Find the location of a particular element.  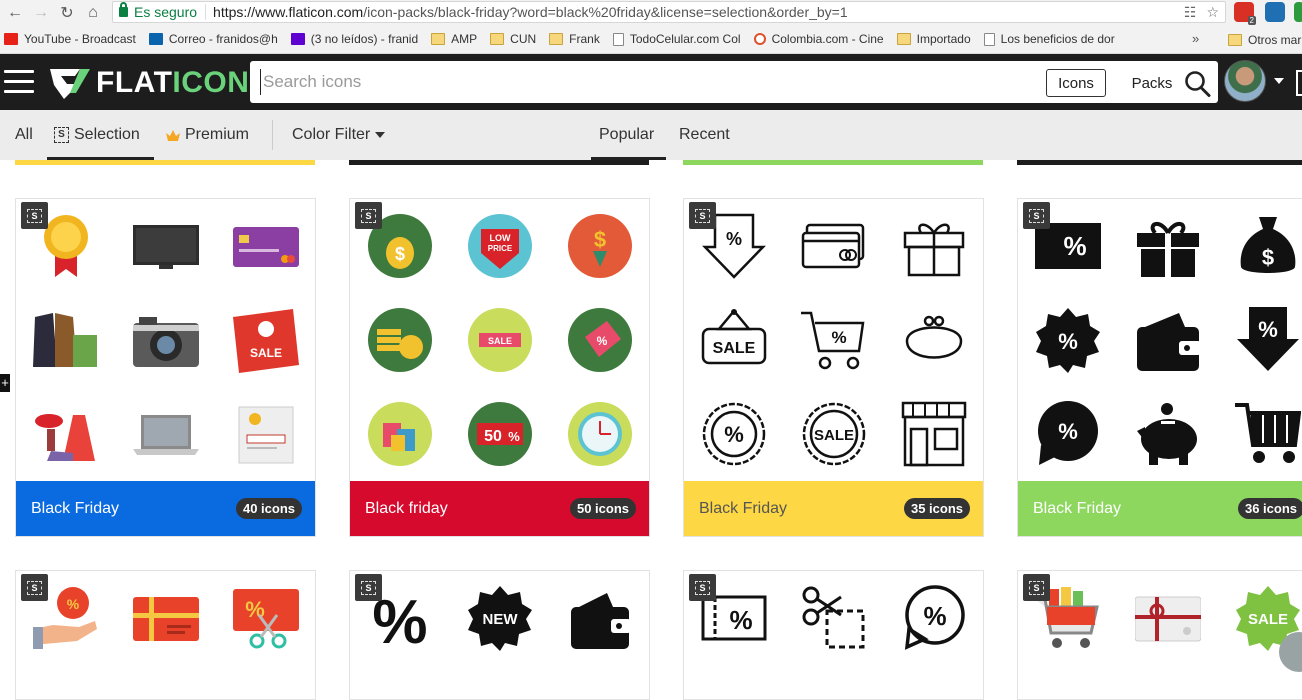

bookmark-label: YouTube - Broadcast is located at coordinates (80, 39).